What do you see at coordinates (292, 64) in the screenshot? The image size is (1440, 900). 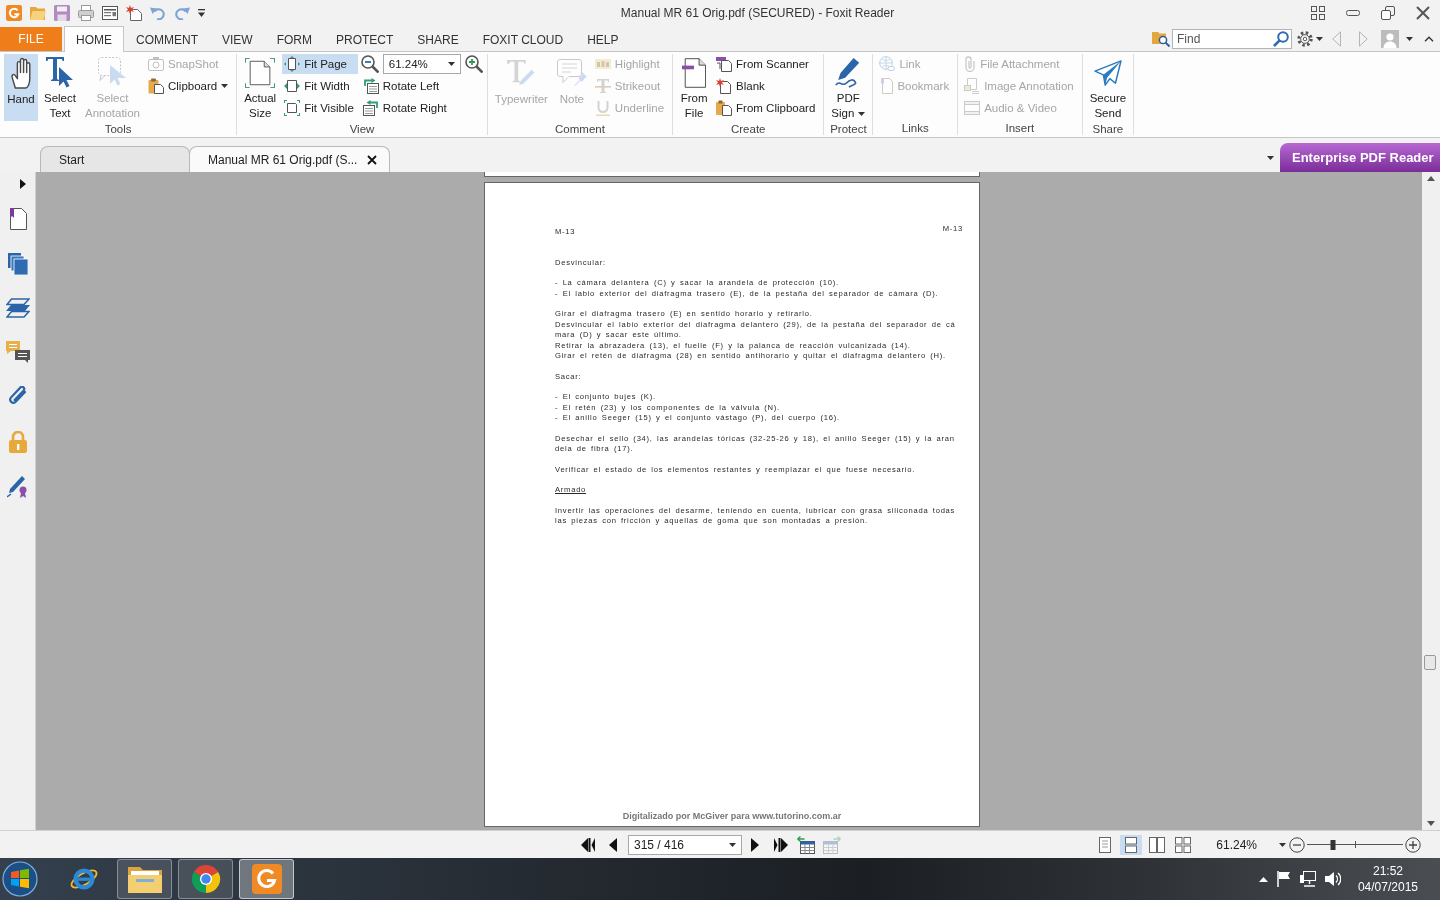 I see `fit-page-icon` at bounding box center [292, 64].